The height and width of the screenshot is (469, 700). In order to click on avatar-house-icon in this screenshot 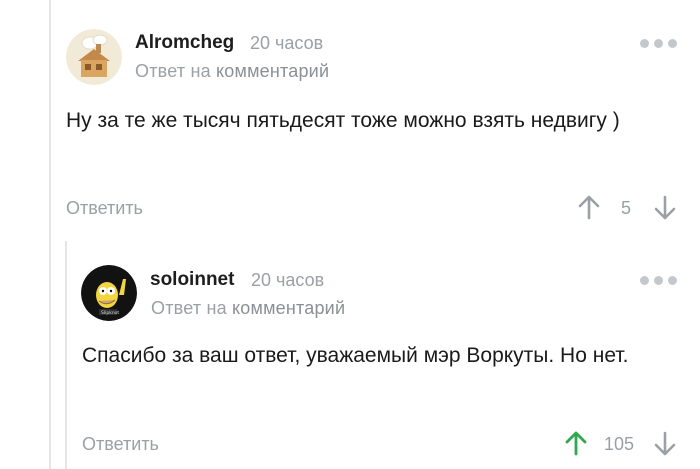, I will do `click(94, 57)`.